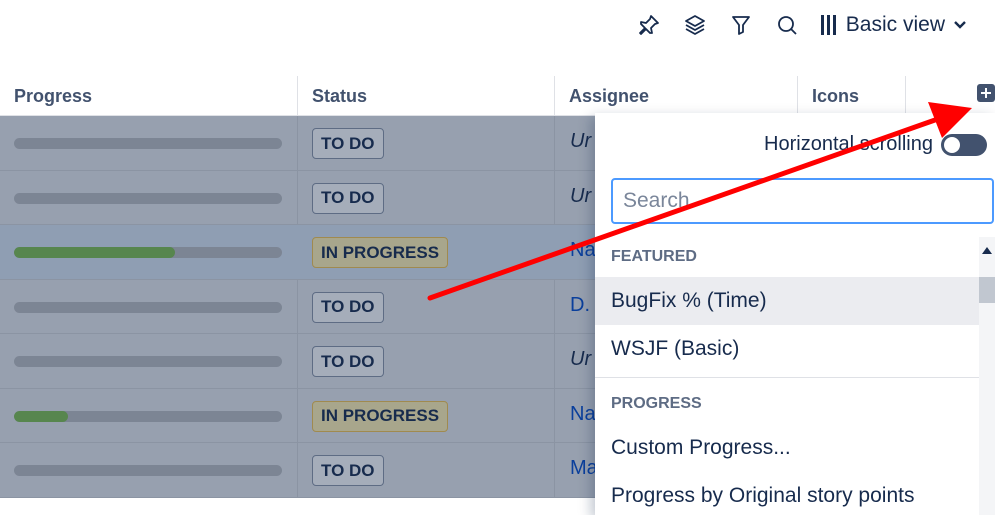  I want to click on search-input, so click(807, 201).